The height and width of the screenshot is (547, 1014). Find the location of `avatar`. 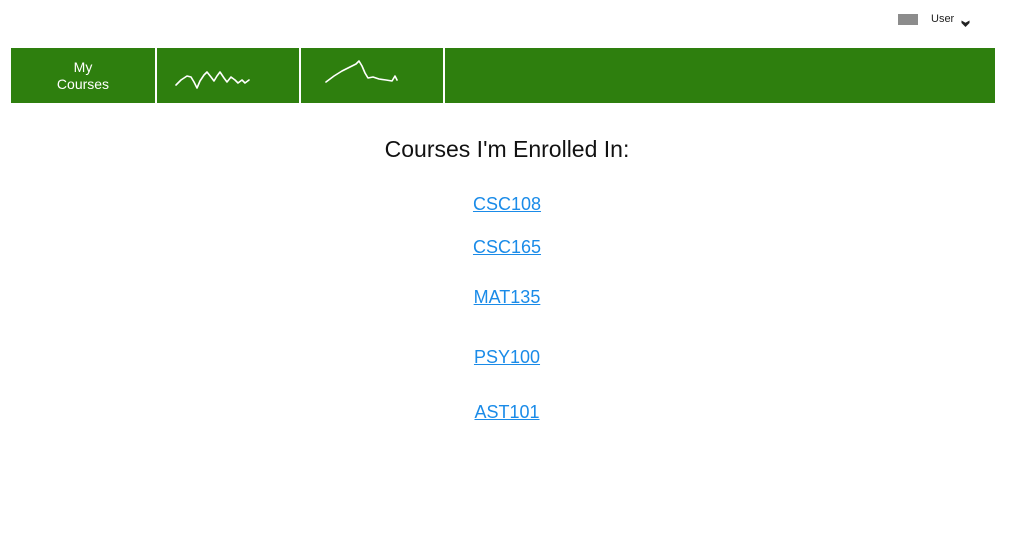

avatar is located at coordinates (908, 19).